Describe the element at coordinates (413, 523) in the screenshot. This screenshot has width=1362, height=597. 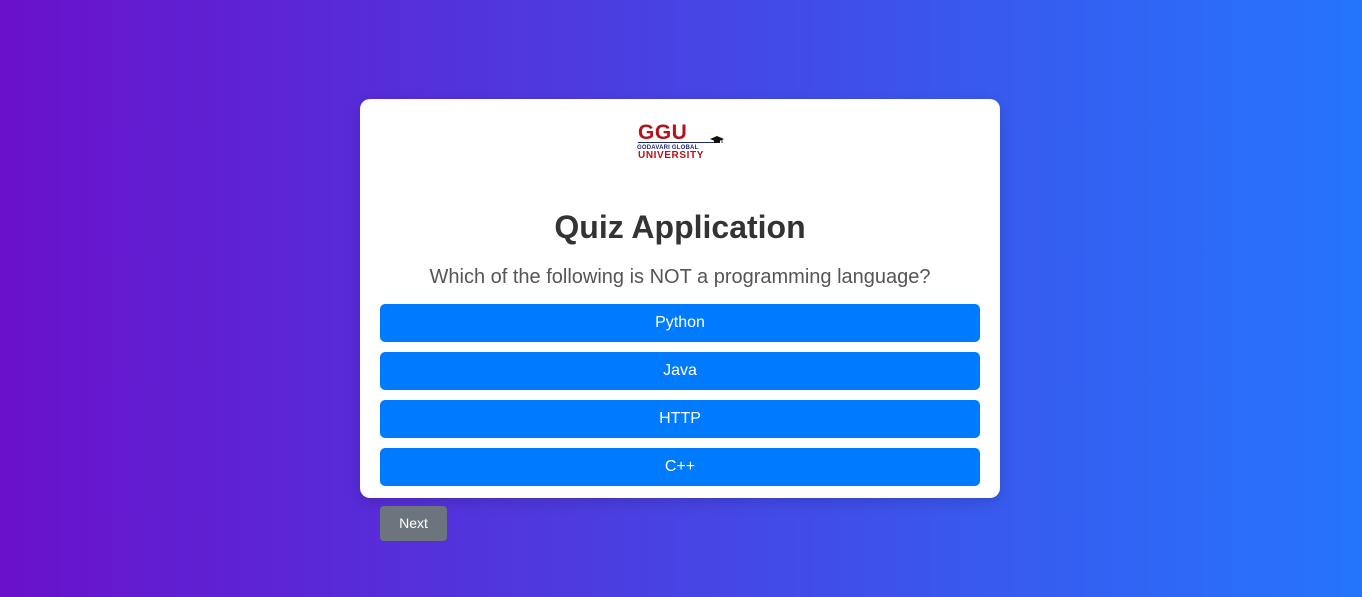
I see `next-button: Next` at that location.